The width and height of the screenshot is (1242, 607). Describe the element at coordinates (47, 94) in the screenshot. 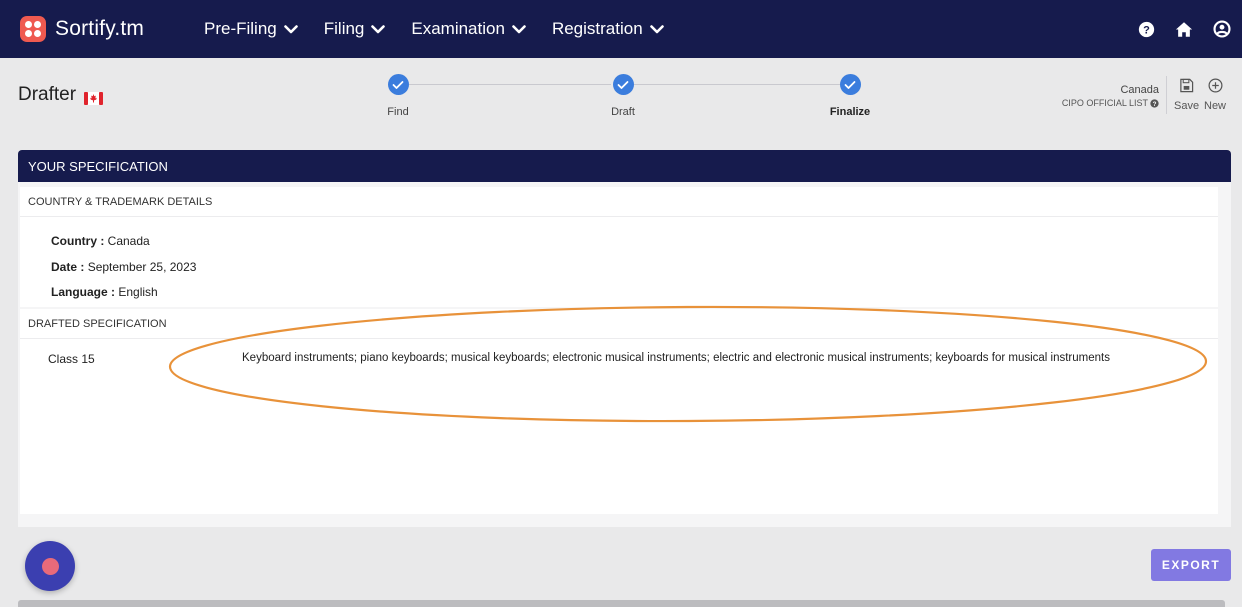

I see `page-title-text: Drafter` at that location.